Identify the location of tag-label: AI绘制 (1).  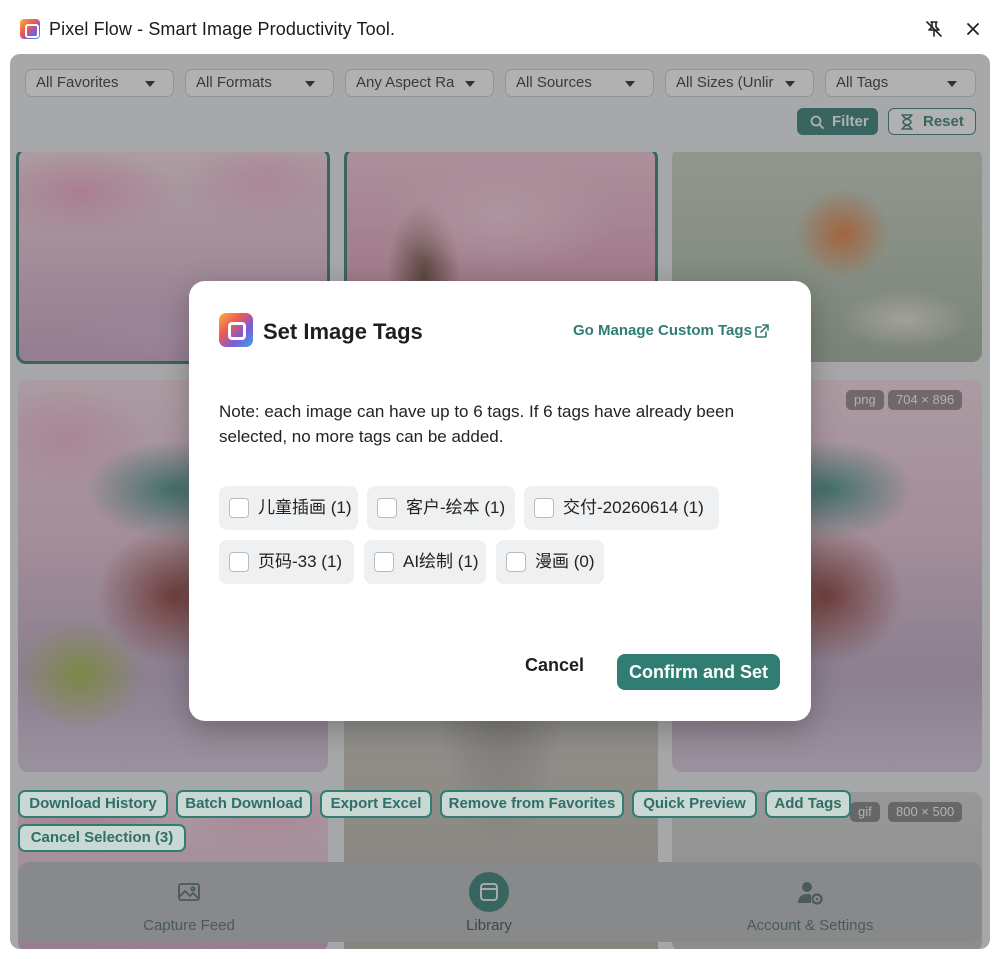
(441, 561).